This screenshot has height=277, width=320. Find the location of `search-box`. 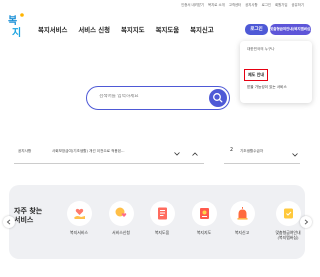

search-box is located at coordinates (158, 98).